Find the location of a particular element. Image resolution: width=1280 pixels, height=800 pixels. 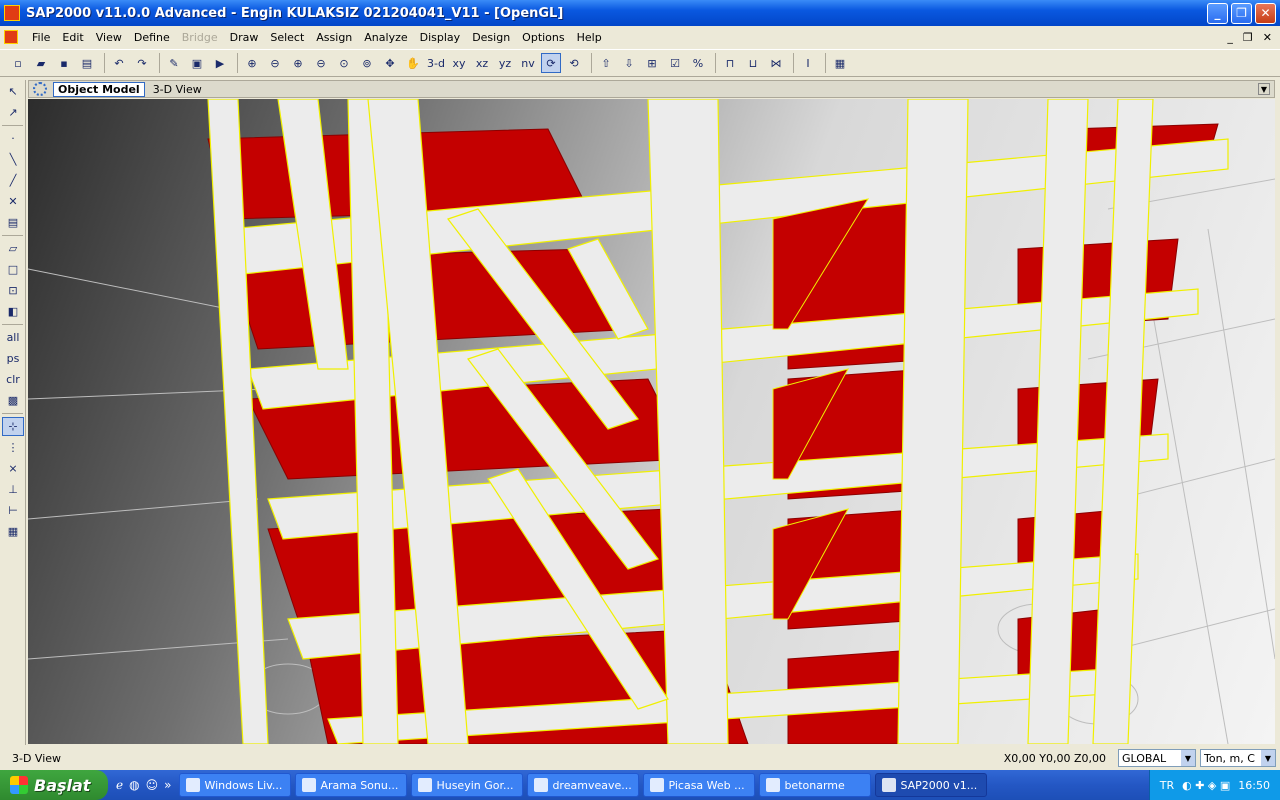

select-all-icon: ⊞ is located at coordinates (652, 63).